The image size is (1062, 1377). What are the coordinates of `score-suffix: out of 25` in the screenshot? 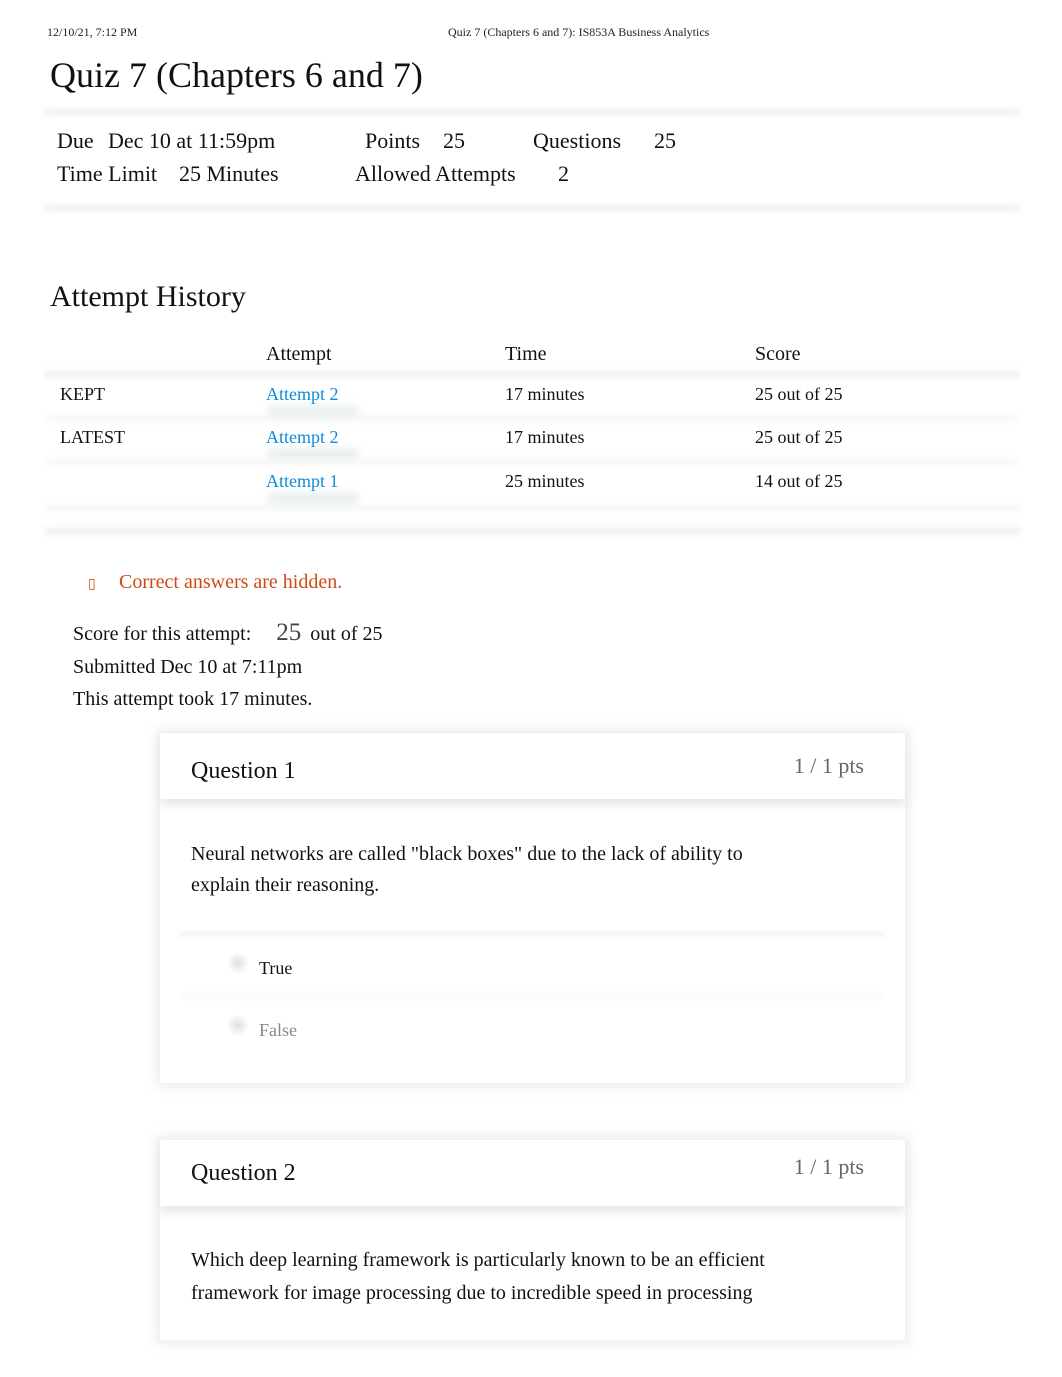 It's located at (346, 634).